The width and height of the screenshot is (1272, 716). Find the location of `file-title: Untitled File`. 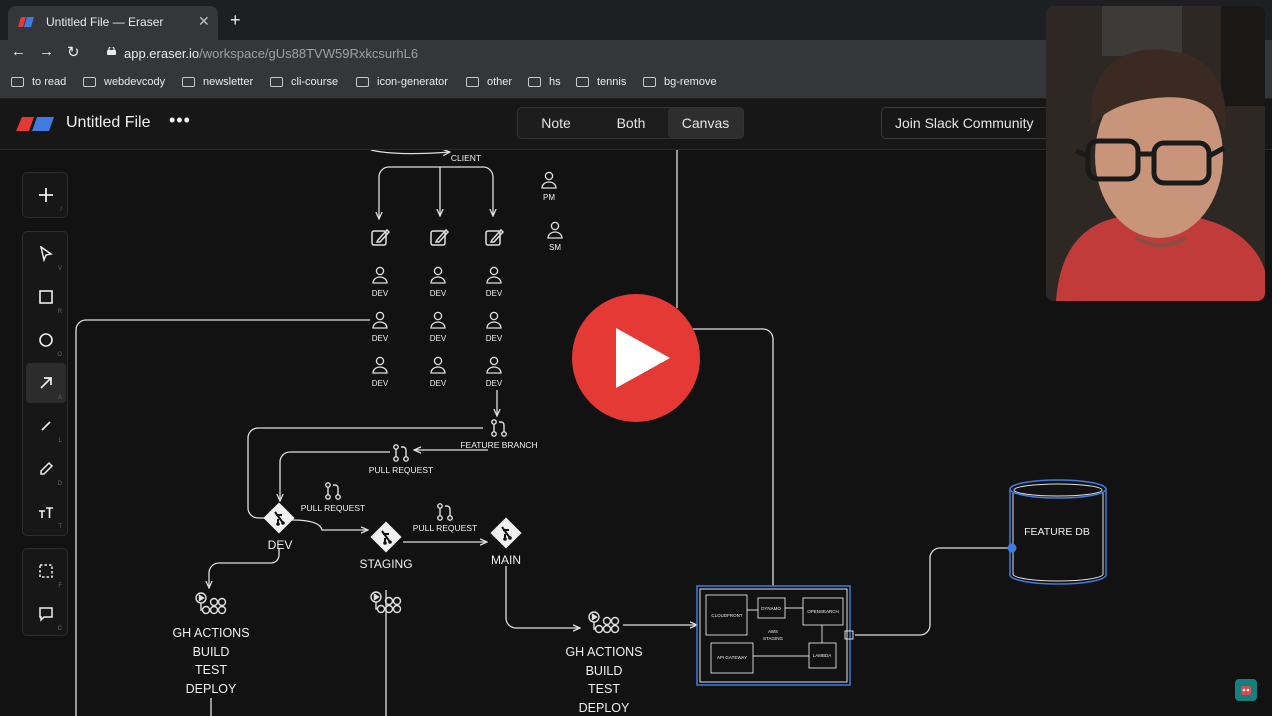

file-title: Untitled File is located at coordinates (108, 123).